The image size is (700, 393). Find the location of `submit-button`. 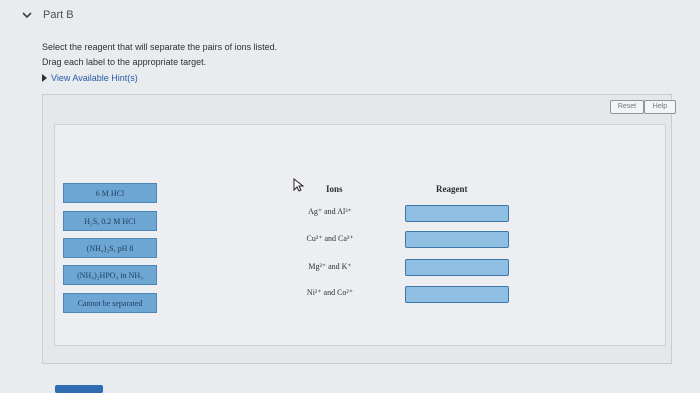

submit-button is located at coordinates (79, 389).